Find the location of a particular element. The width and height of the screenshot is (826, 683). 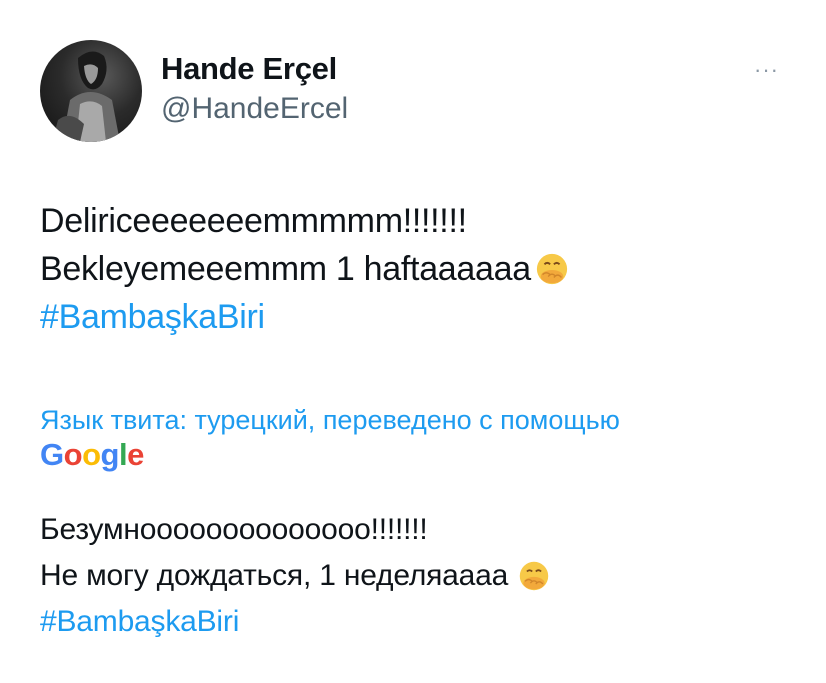

translated-line-1: Безумноооооооооооооо!!!!!!! is located at coordinates (295, 530).